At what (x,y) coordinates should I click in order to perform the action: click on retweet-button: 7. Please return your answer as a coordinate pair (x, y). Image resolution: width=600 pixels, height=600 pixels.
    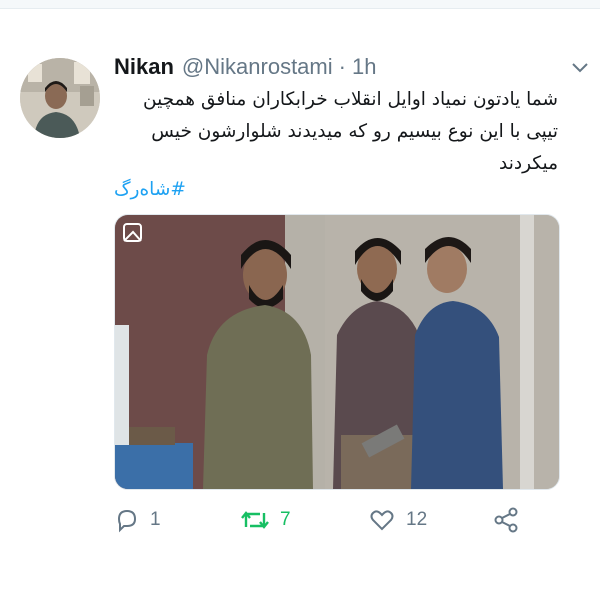
    Looking at the image, I should click on (265, 520).